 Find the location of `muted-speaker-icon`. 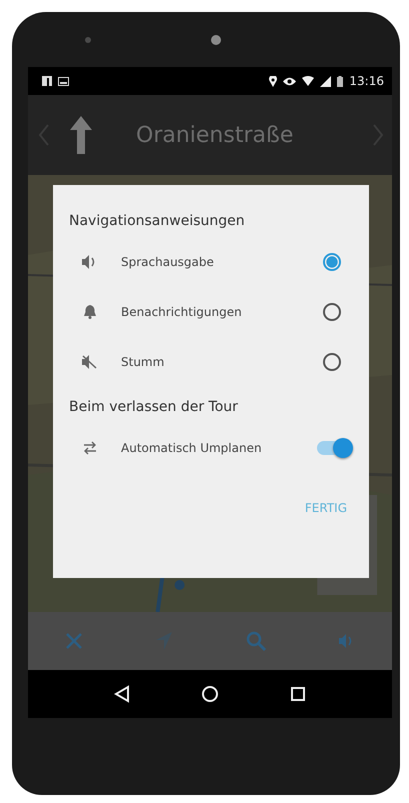

muted-speaker-icon is located at coordinates (90, 362).